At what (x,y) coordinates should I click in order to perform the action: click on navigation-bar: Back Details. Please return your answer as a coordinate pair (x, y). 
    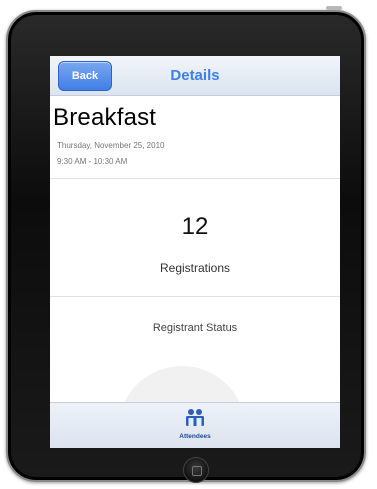
    Looking at the image, I should click on (195, 76).